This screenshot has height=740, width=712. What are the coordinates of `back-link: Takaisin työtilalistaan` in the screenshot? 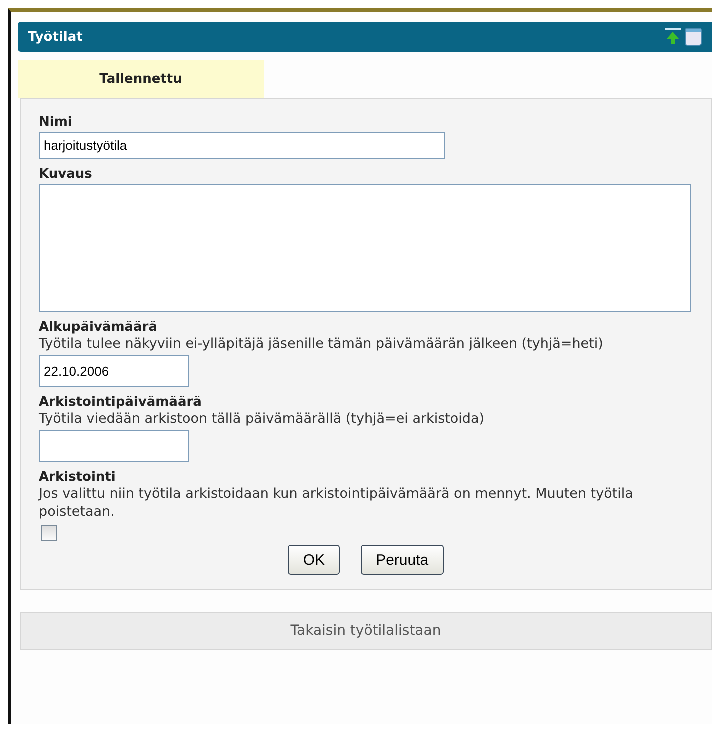 It's located at (366, 631).